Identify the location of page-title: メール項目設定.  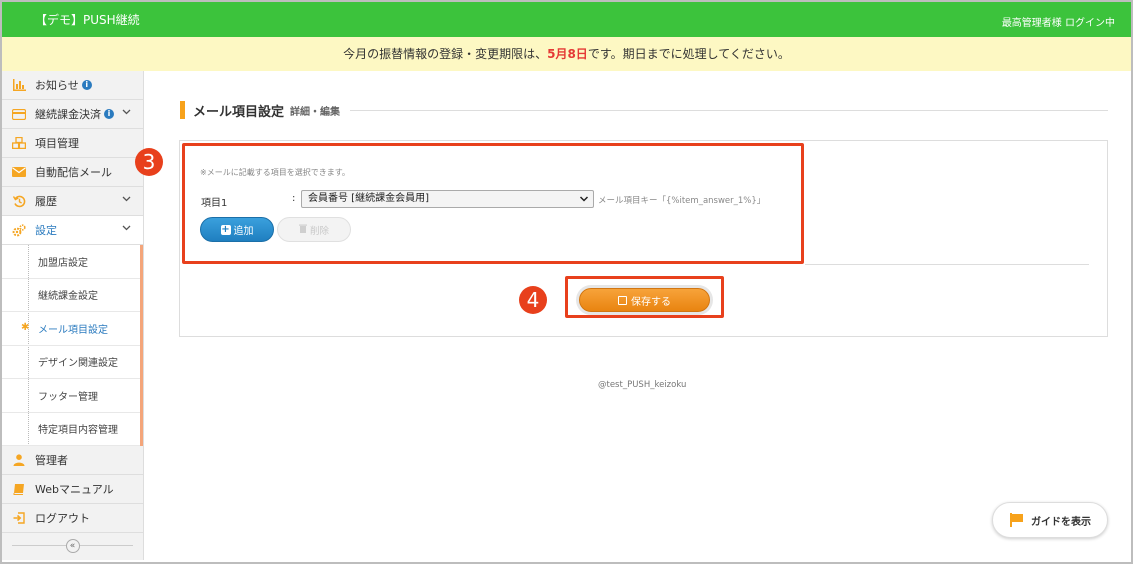
(239, 112).